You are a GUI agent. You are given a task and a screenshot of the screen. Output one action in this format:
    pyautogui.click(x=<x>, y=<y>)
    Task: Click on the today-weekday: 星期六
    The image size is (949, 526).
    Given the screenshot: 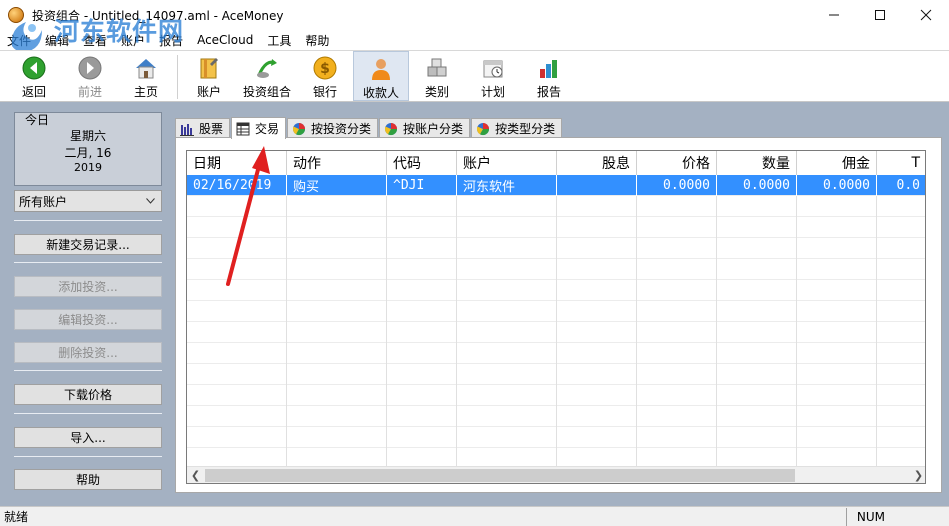 What is the action you would take?
    pyautogui.click(x=87, y=136)
    